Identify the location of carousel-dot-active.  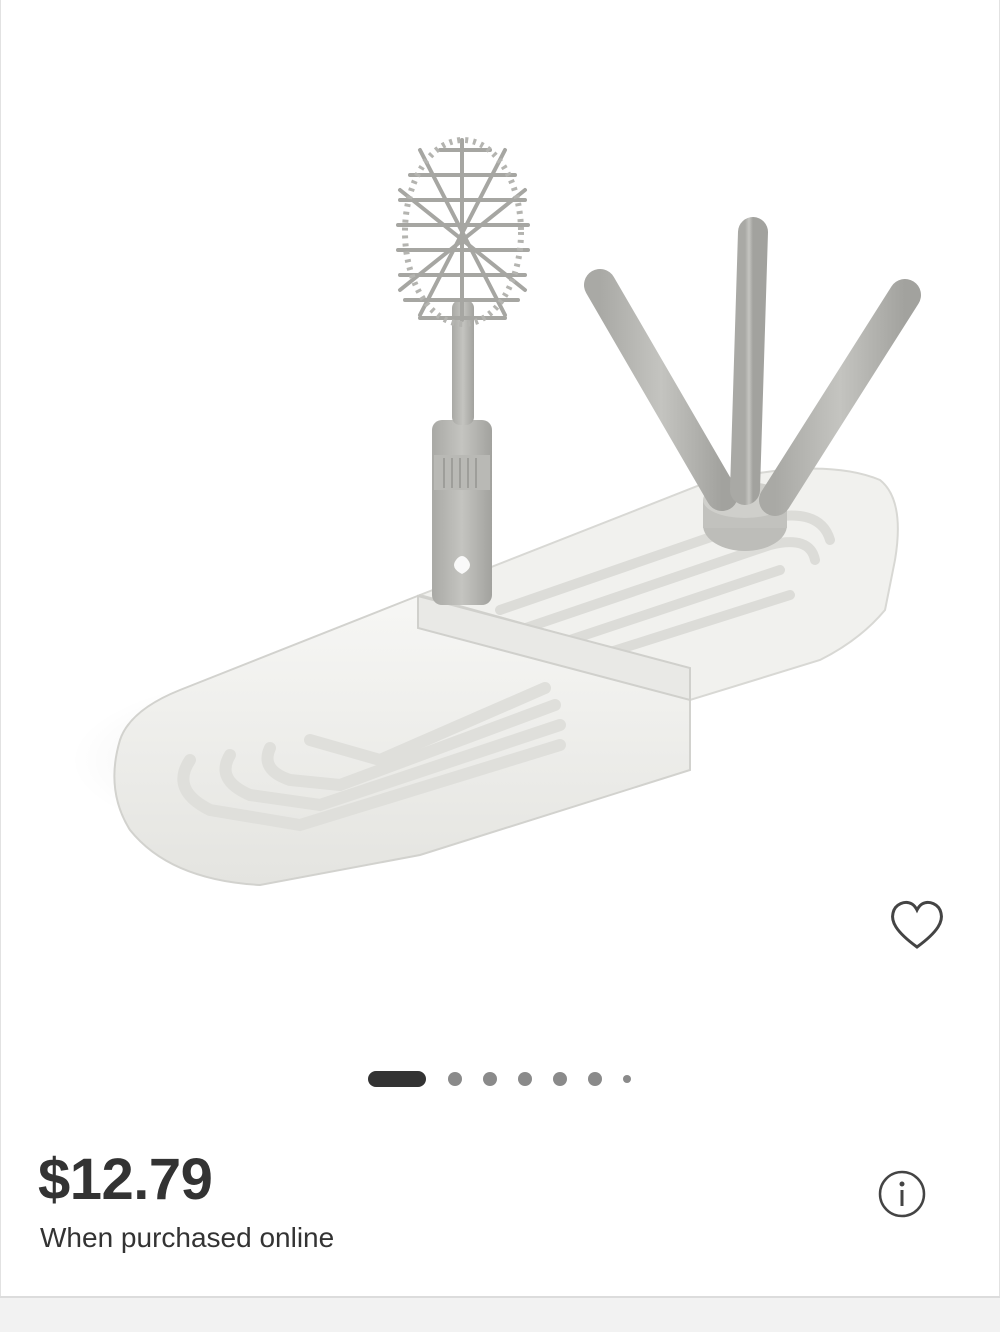
(397, 1079).